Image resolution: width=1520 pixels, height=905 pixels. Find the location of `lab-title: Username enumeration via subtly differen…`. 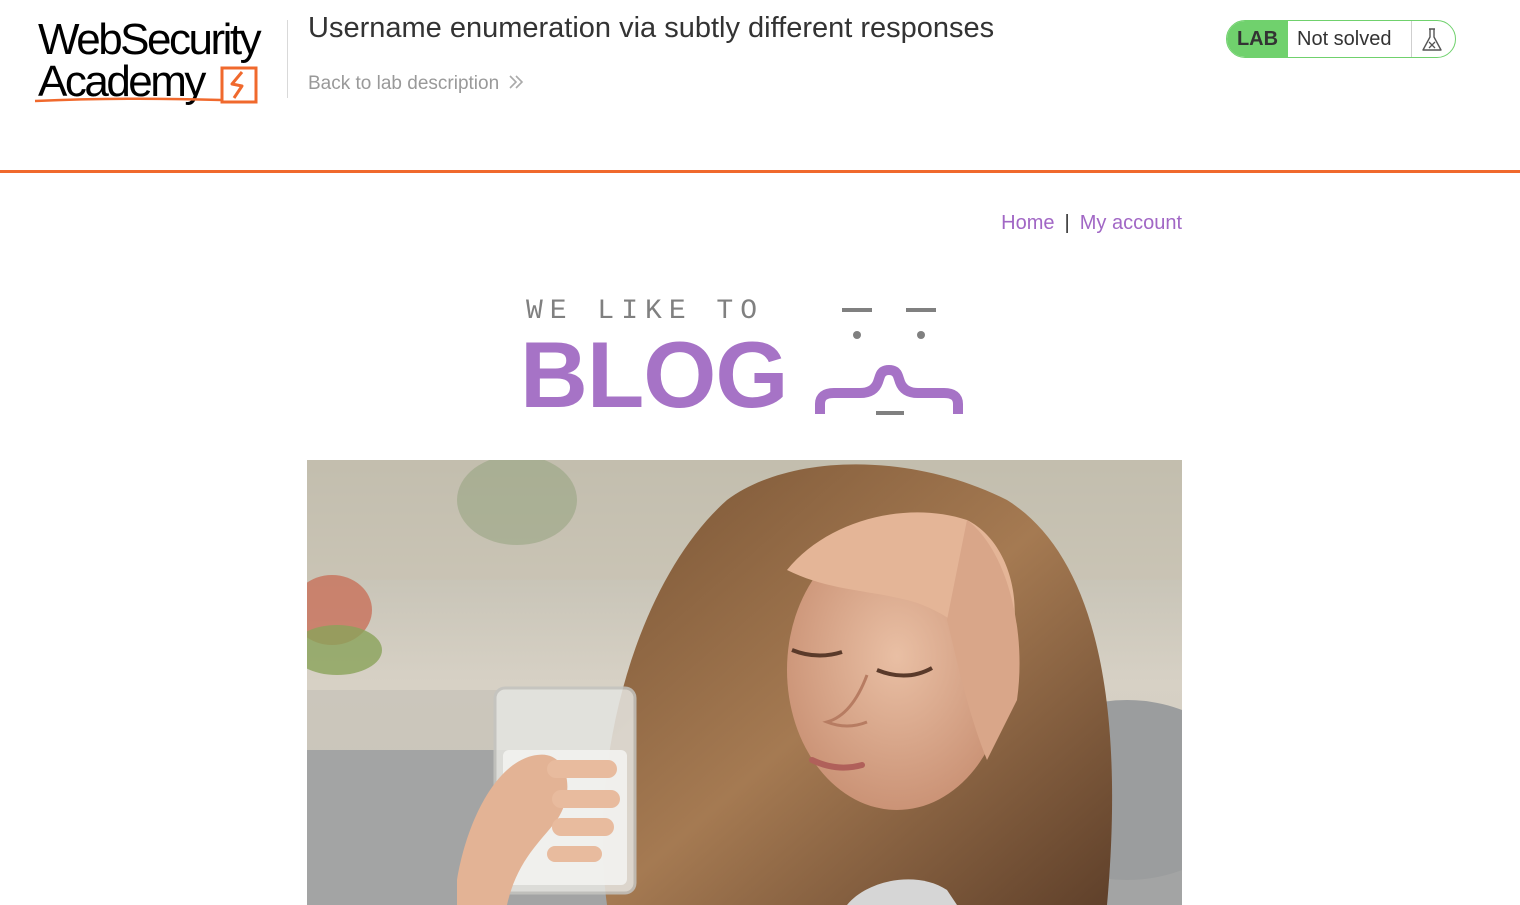

lab-title: Username enumeration via subtly differen… is located at coordinates (651, 28).